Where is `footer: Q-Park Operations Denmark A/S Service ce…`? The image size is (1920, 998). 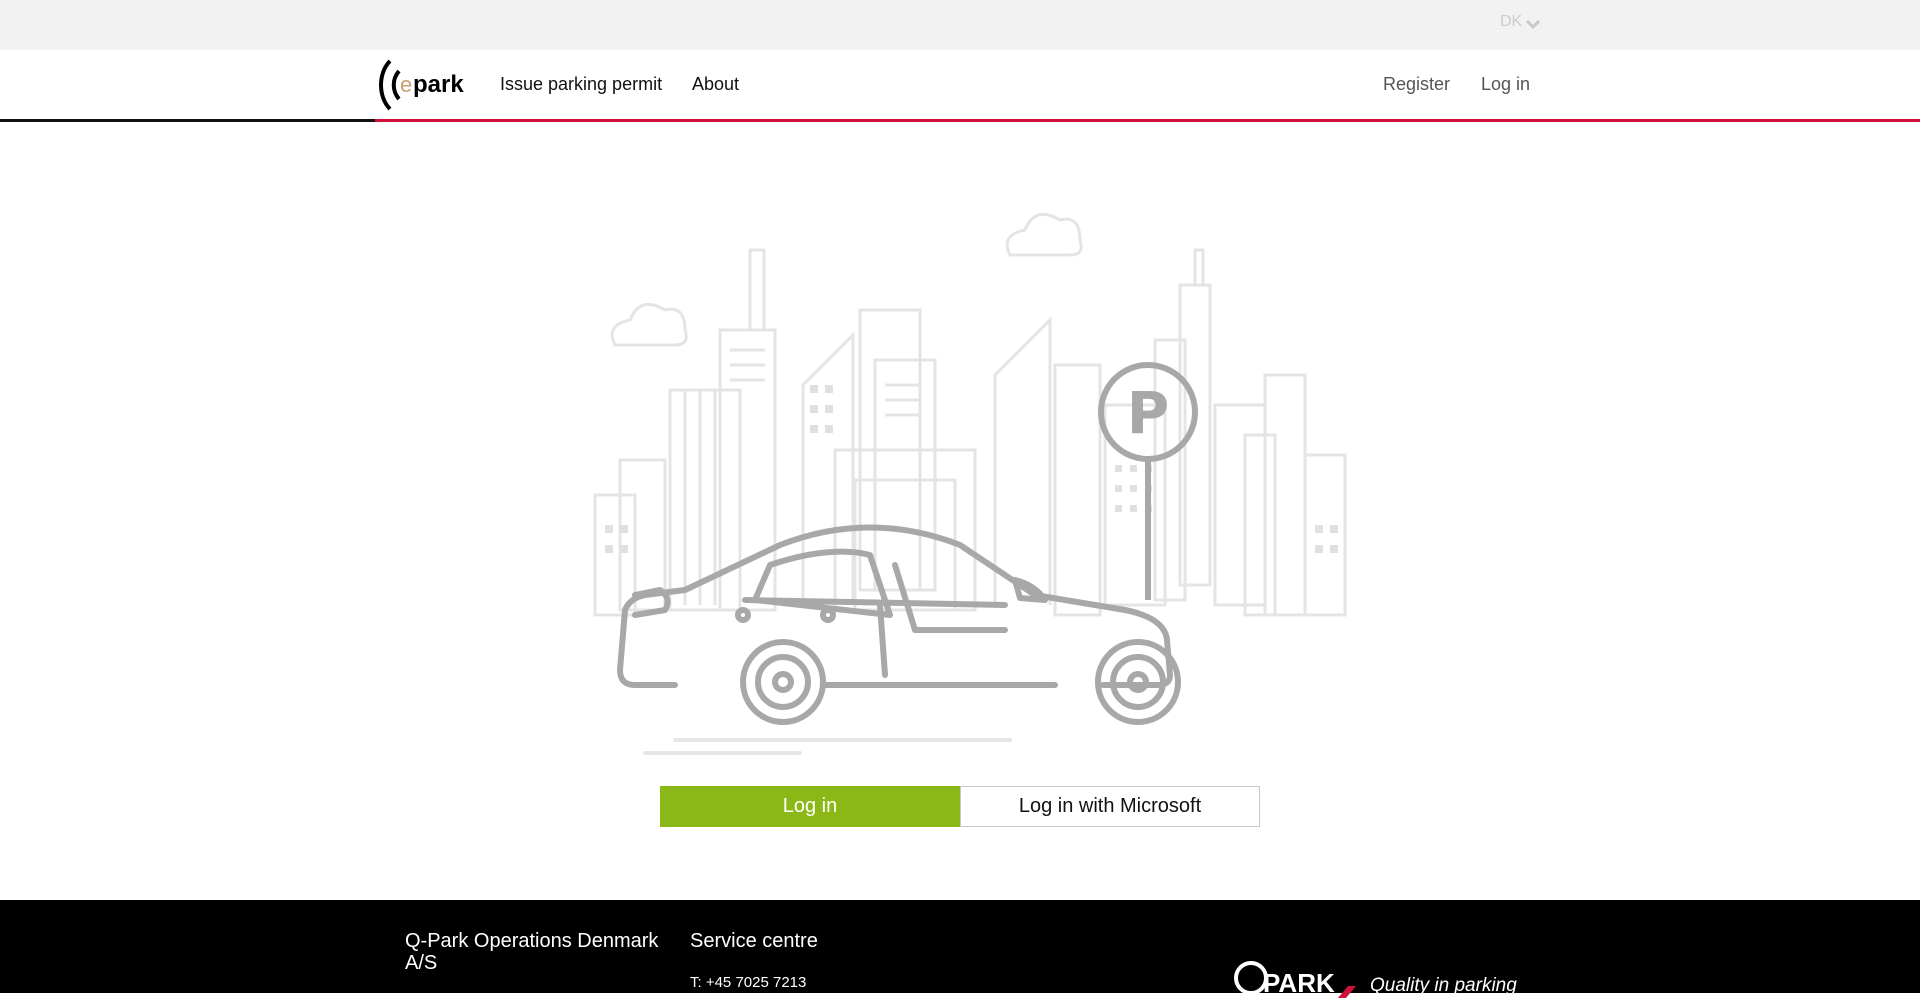 footer: Q-Park Operations Denmark A/S Service ce… is located at coordinates (960, 949).